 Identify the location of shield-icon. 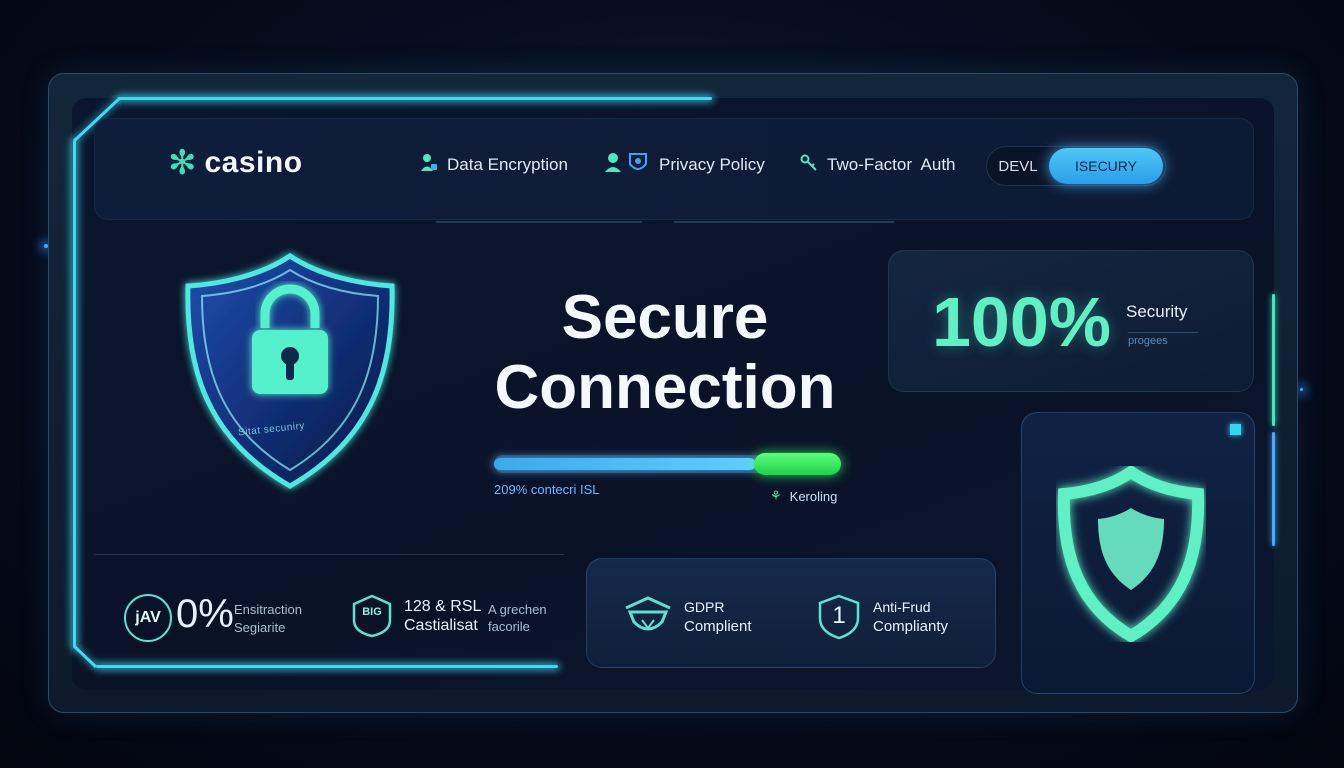
(1131, 554).